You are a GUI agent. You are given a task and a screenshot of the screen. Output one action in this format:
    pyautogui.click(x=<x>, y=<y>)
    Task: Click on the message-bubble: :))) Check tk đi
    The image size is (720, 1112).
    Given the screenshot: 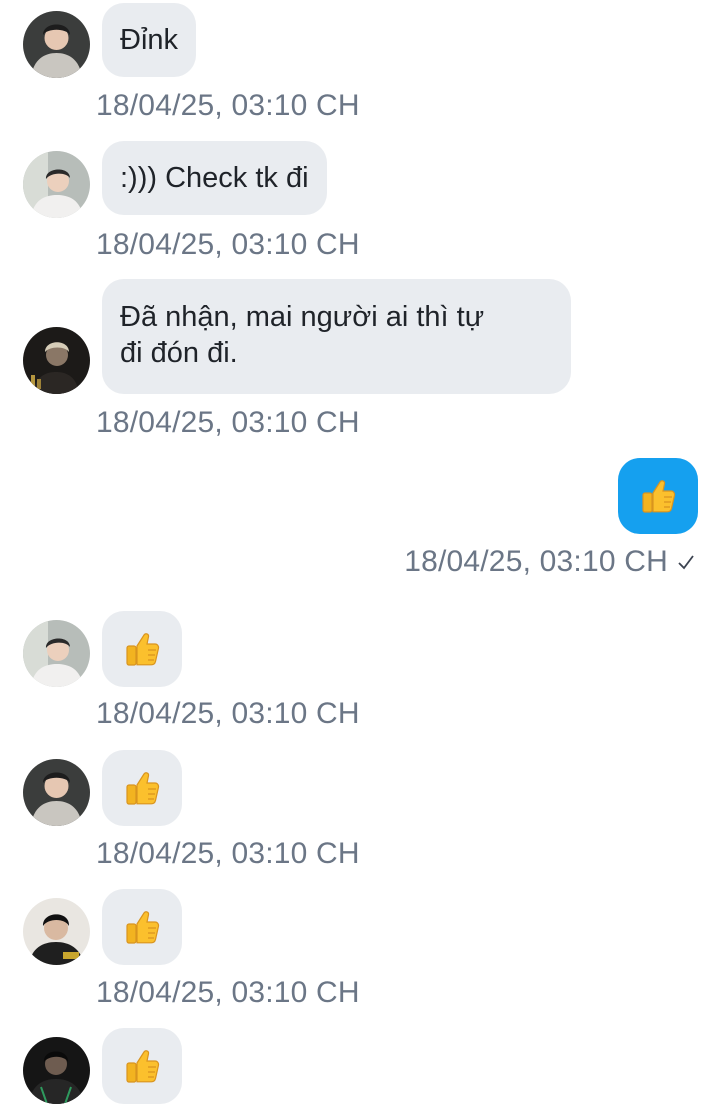 What is the action you would take?
    pyautogui.click(x=214, y=178)
    